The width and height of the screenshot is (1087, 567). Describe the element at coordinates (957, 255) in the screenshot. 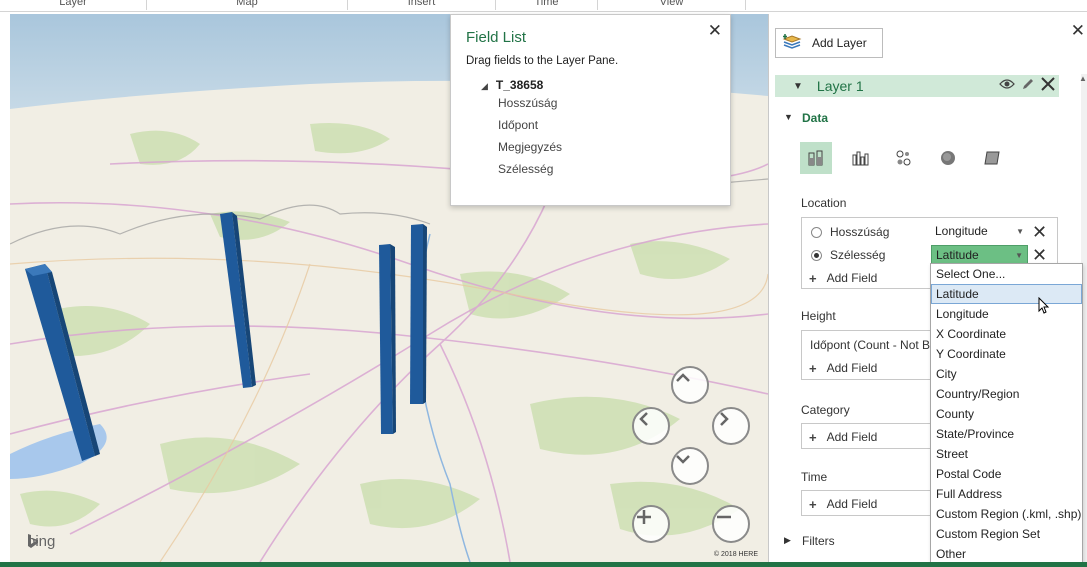

I see `location-type-value: Latitude` at that location.